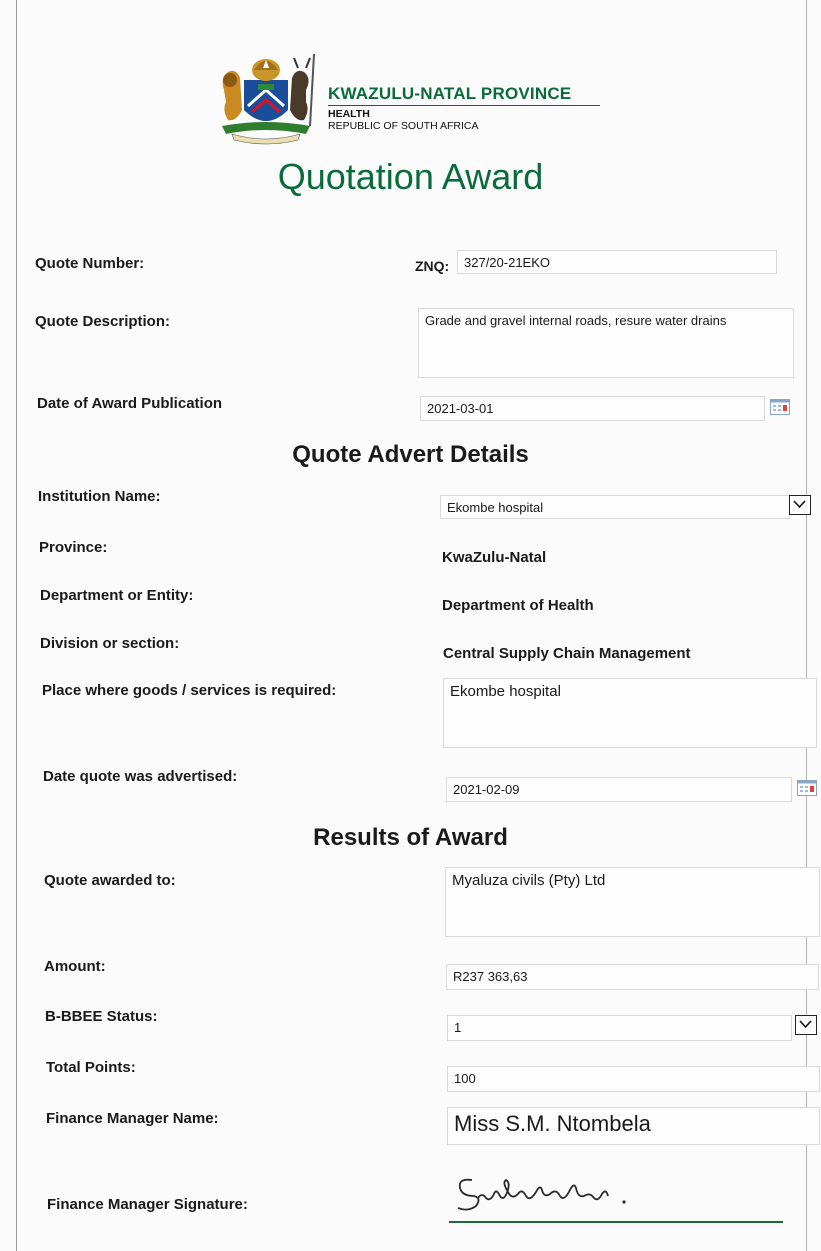  I want to click on quote-number-prefix: ZNQ:, so click(432, 266).